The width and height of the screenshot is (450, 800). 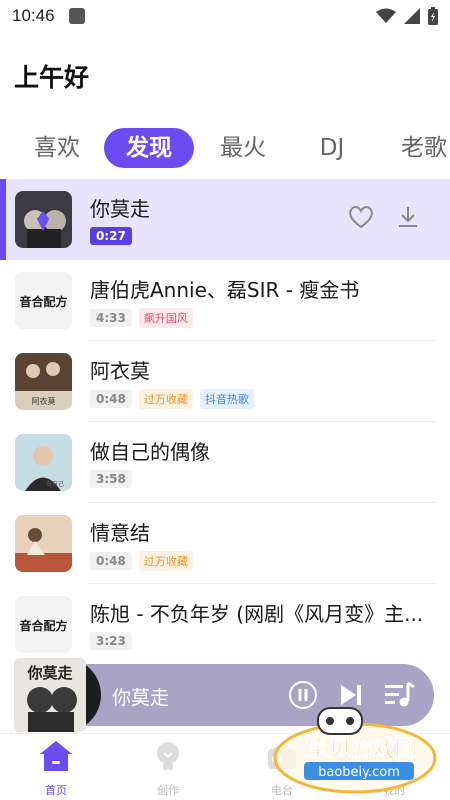 What do you see at coordinates (56, 790) in the screenshot?
I see `nav-label: 首页` at bounding box center [56, 790].